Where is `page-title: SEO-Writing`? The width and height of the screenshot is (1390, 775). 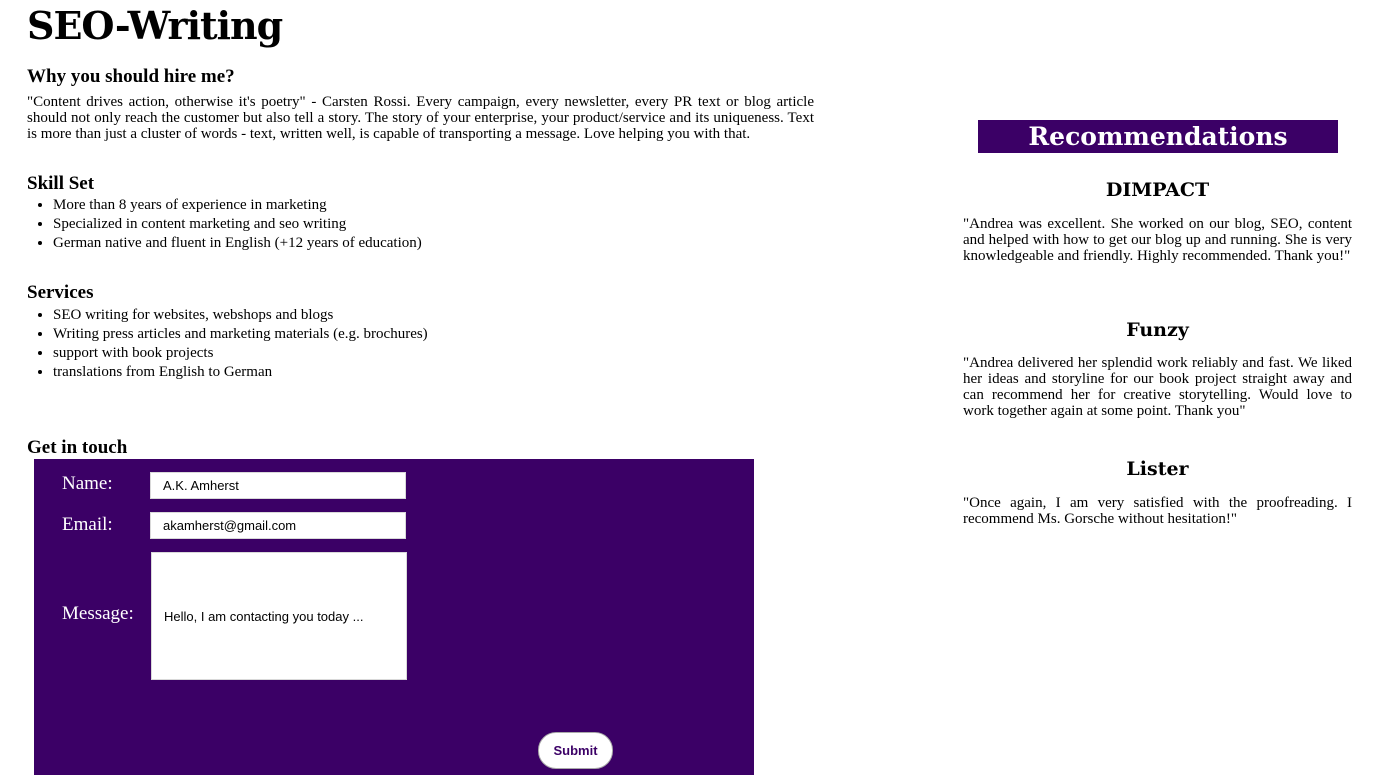 page-title: SEO-Writing is located at coordinates (155, 25).